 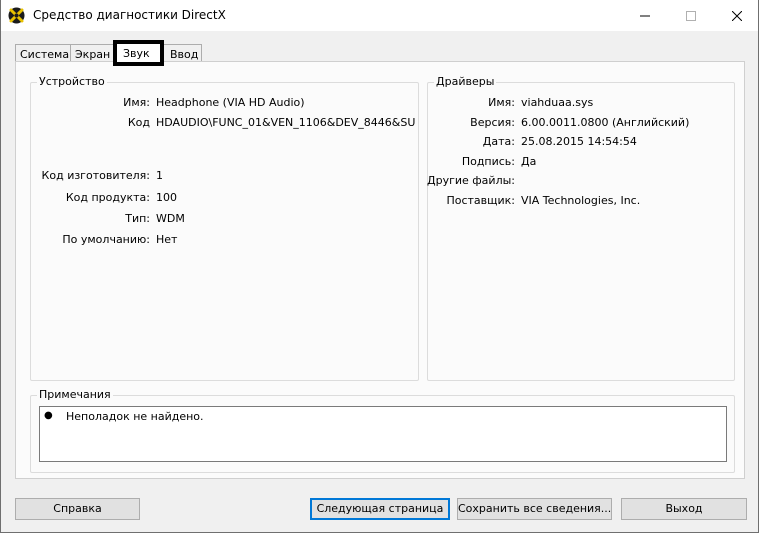 I want to click on exit-button: Выход, so click(x=684, y=509).